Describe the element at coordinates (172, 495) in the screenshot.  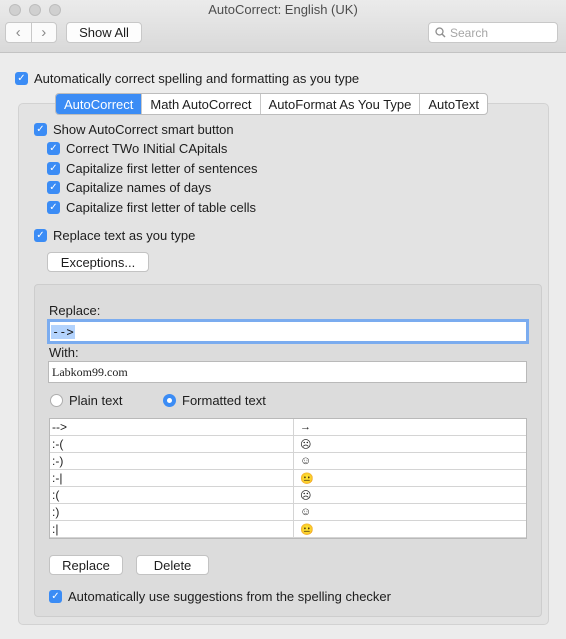
I see `replace-cell: :(` at that location.